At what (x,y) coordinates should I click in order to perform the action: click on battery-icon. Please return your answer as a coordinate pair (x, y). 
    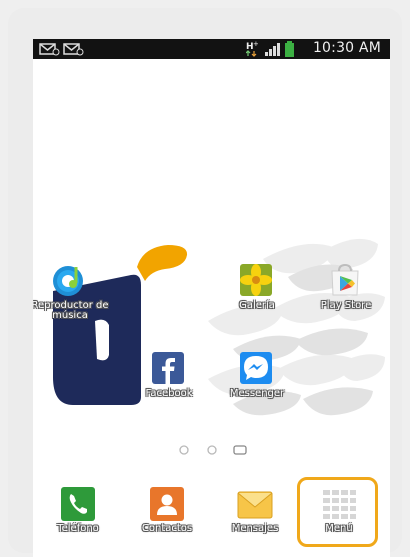
    Looking at the image, I should click on (289, 49).